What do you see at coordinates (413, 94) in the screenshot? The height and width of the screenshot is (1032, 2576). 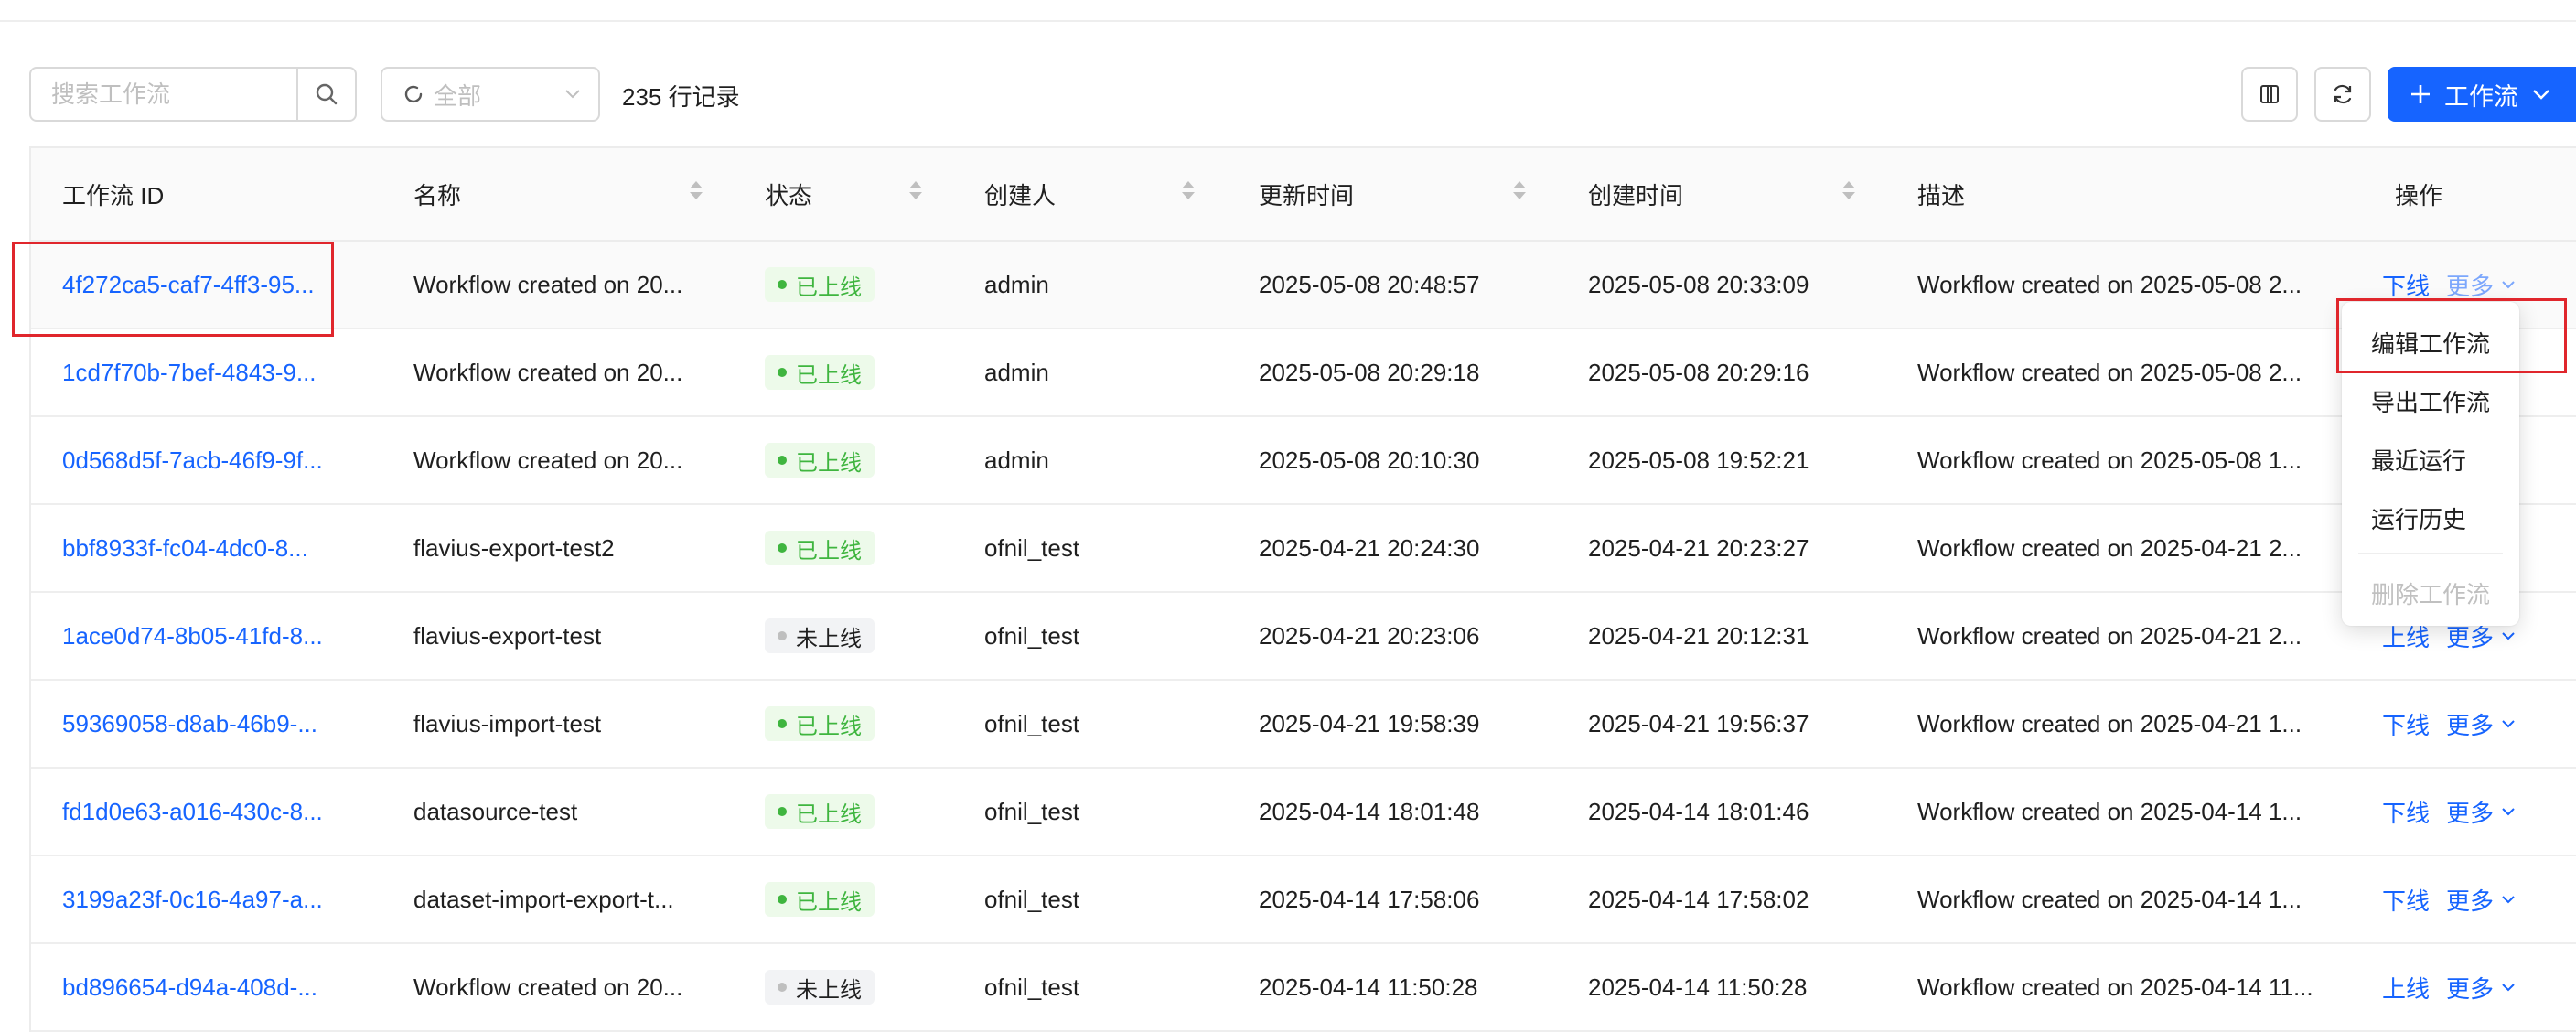 I see `status-circle-icon` at bounding box center [413, 94].